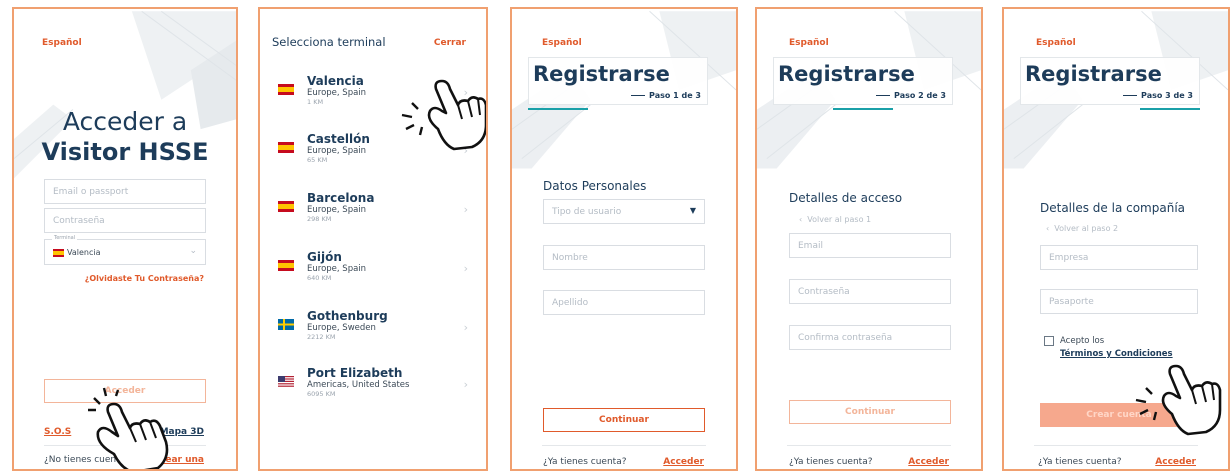  What do you see at coordinates (57, 432) in the screenshot?
I see `sos-link: S.O.S` at bounding box center [57, 432].